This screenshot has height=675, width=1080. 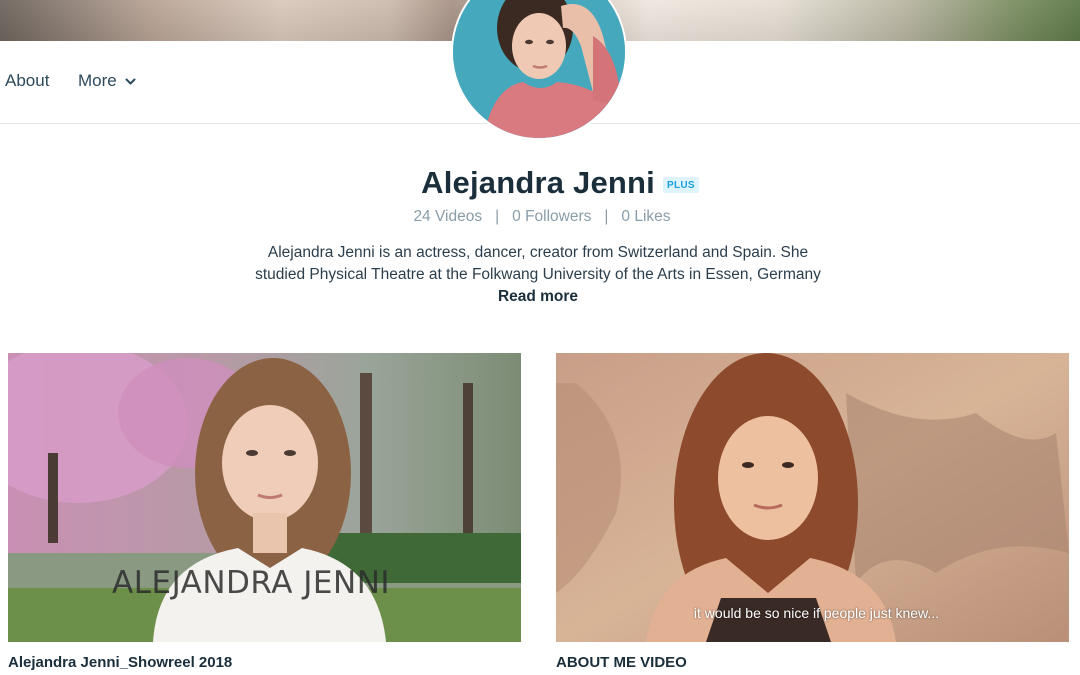 I want to click on profile-title-row: Alejandra Jenni PLUS, so click(x=540, y=183).